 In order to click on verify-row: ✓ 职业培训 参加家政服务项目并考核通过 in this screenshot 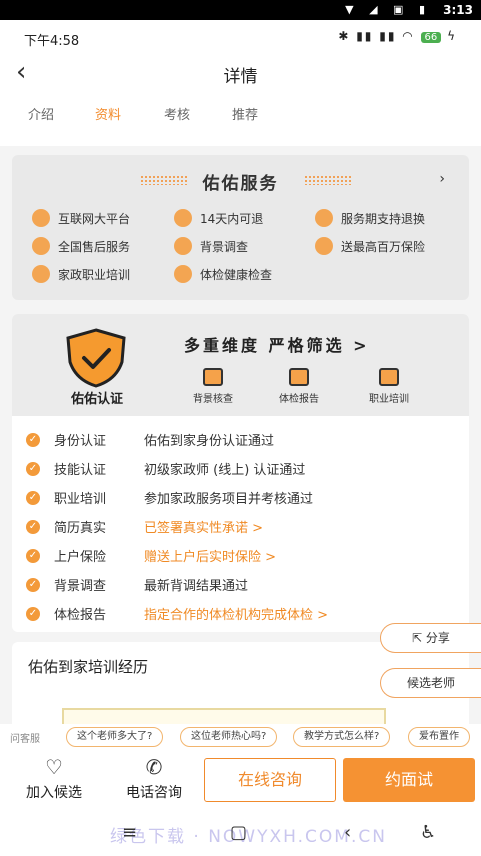, I will do `click(169, 497)`.